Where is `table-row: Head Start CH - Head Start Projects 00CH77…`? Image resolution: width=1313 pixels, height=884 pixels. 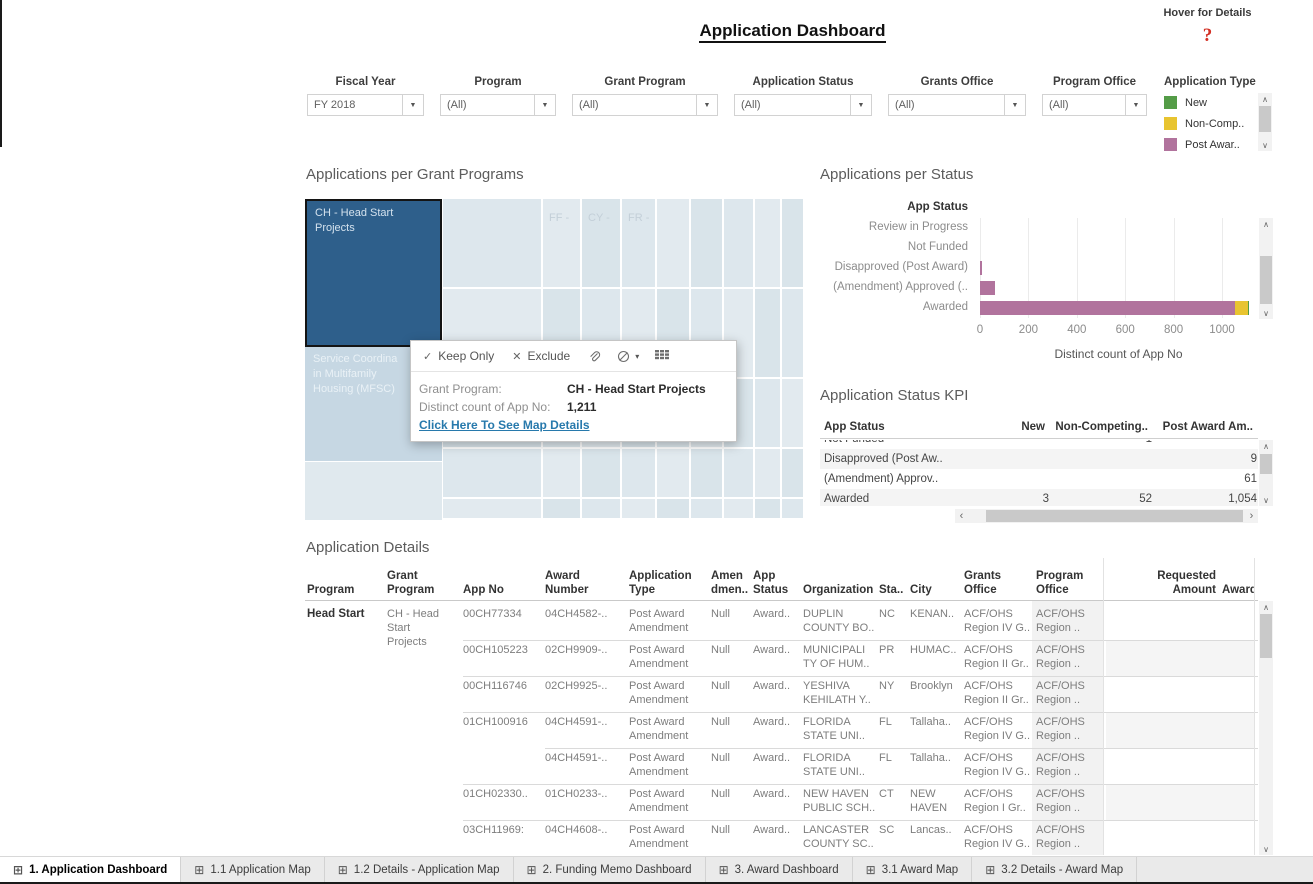 table-row: Head Start CH - Head Start Projects 00CH77… is located at coordinates (781, 626).